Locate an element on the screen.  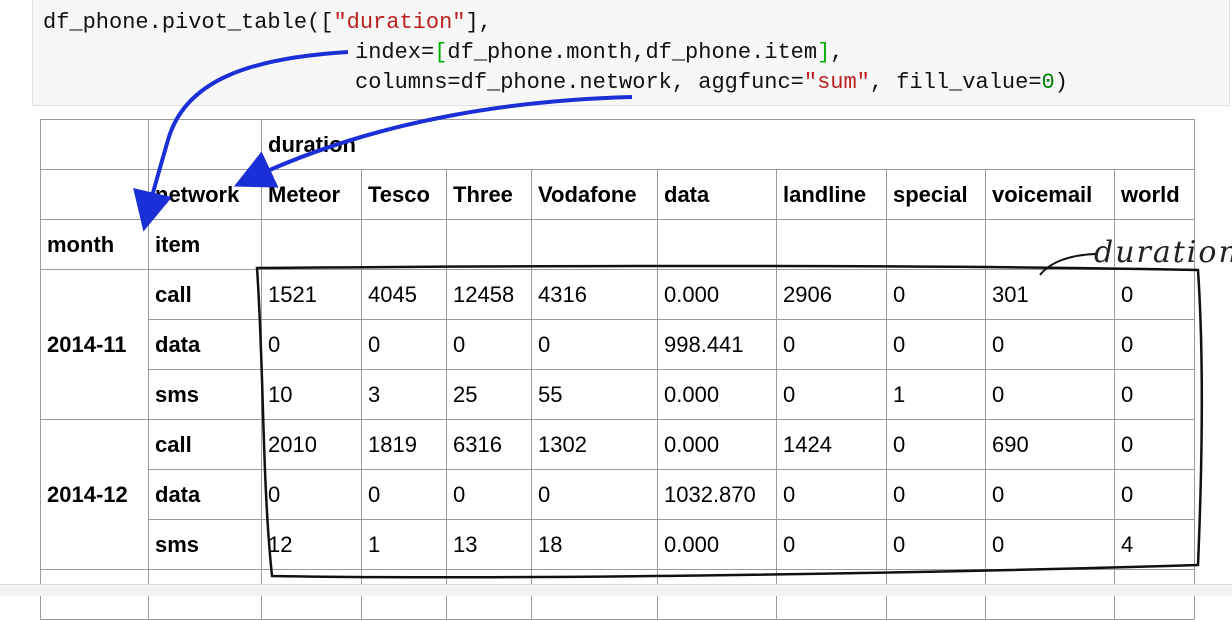
string-literal: "sum" is located at coordinates (836, 82).